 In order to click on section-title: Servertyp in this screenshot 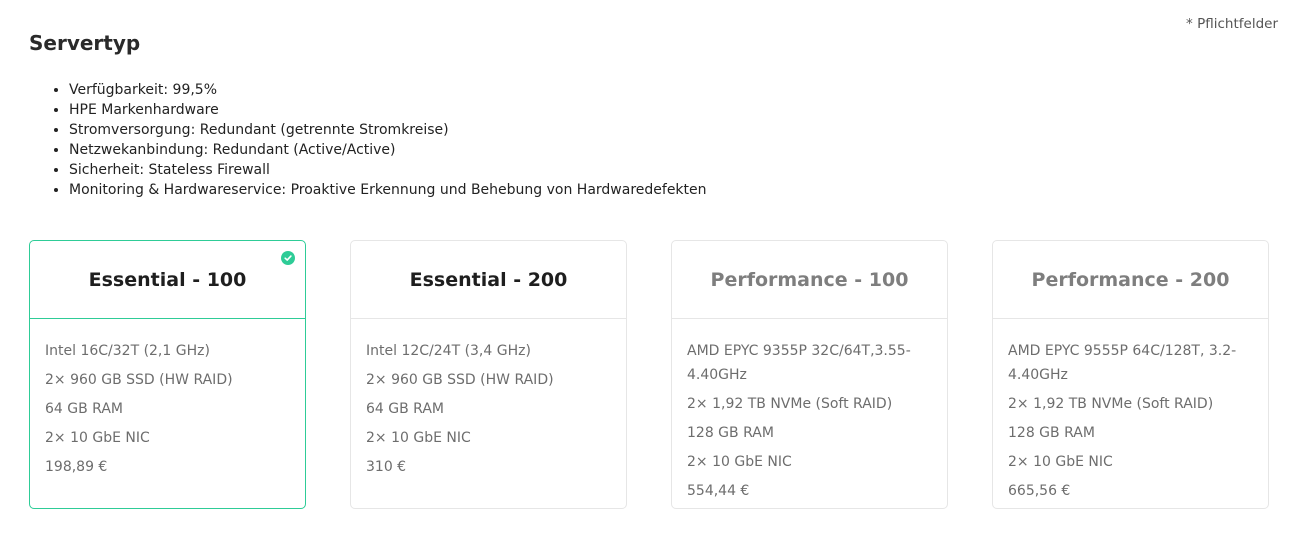, I will do `click(85, 43)`.